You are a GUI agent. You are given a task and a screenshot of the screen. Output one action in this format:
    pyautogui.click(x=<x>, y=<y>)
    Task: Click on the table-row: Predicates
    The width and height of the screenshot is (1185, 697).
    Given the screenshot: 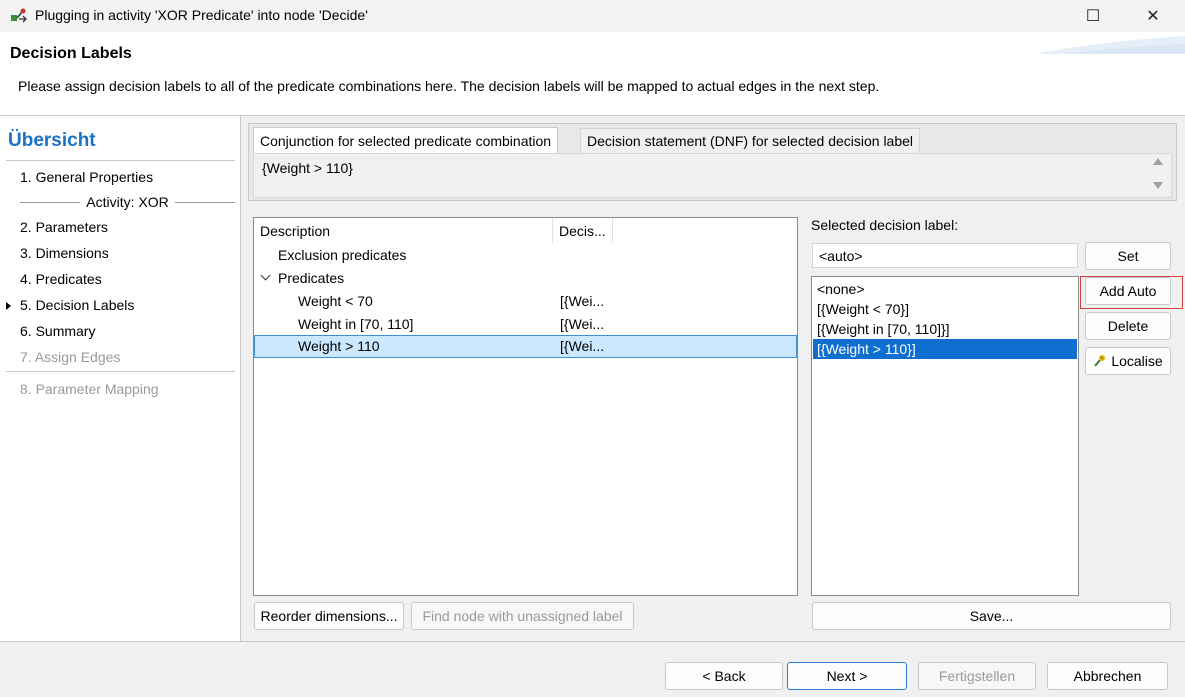 What is the action you would take?
    pyautogui.click(x=525, y=278)
    